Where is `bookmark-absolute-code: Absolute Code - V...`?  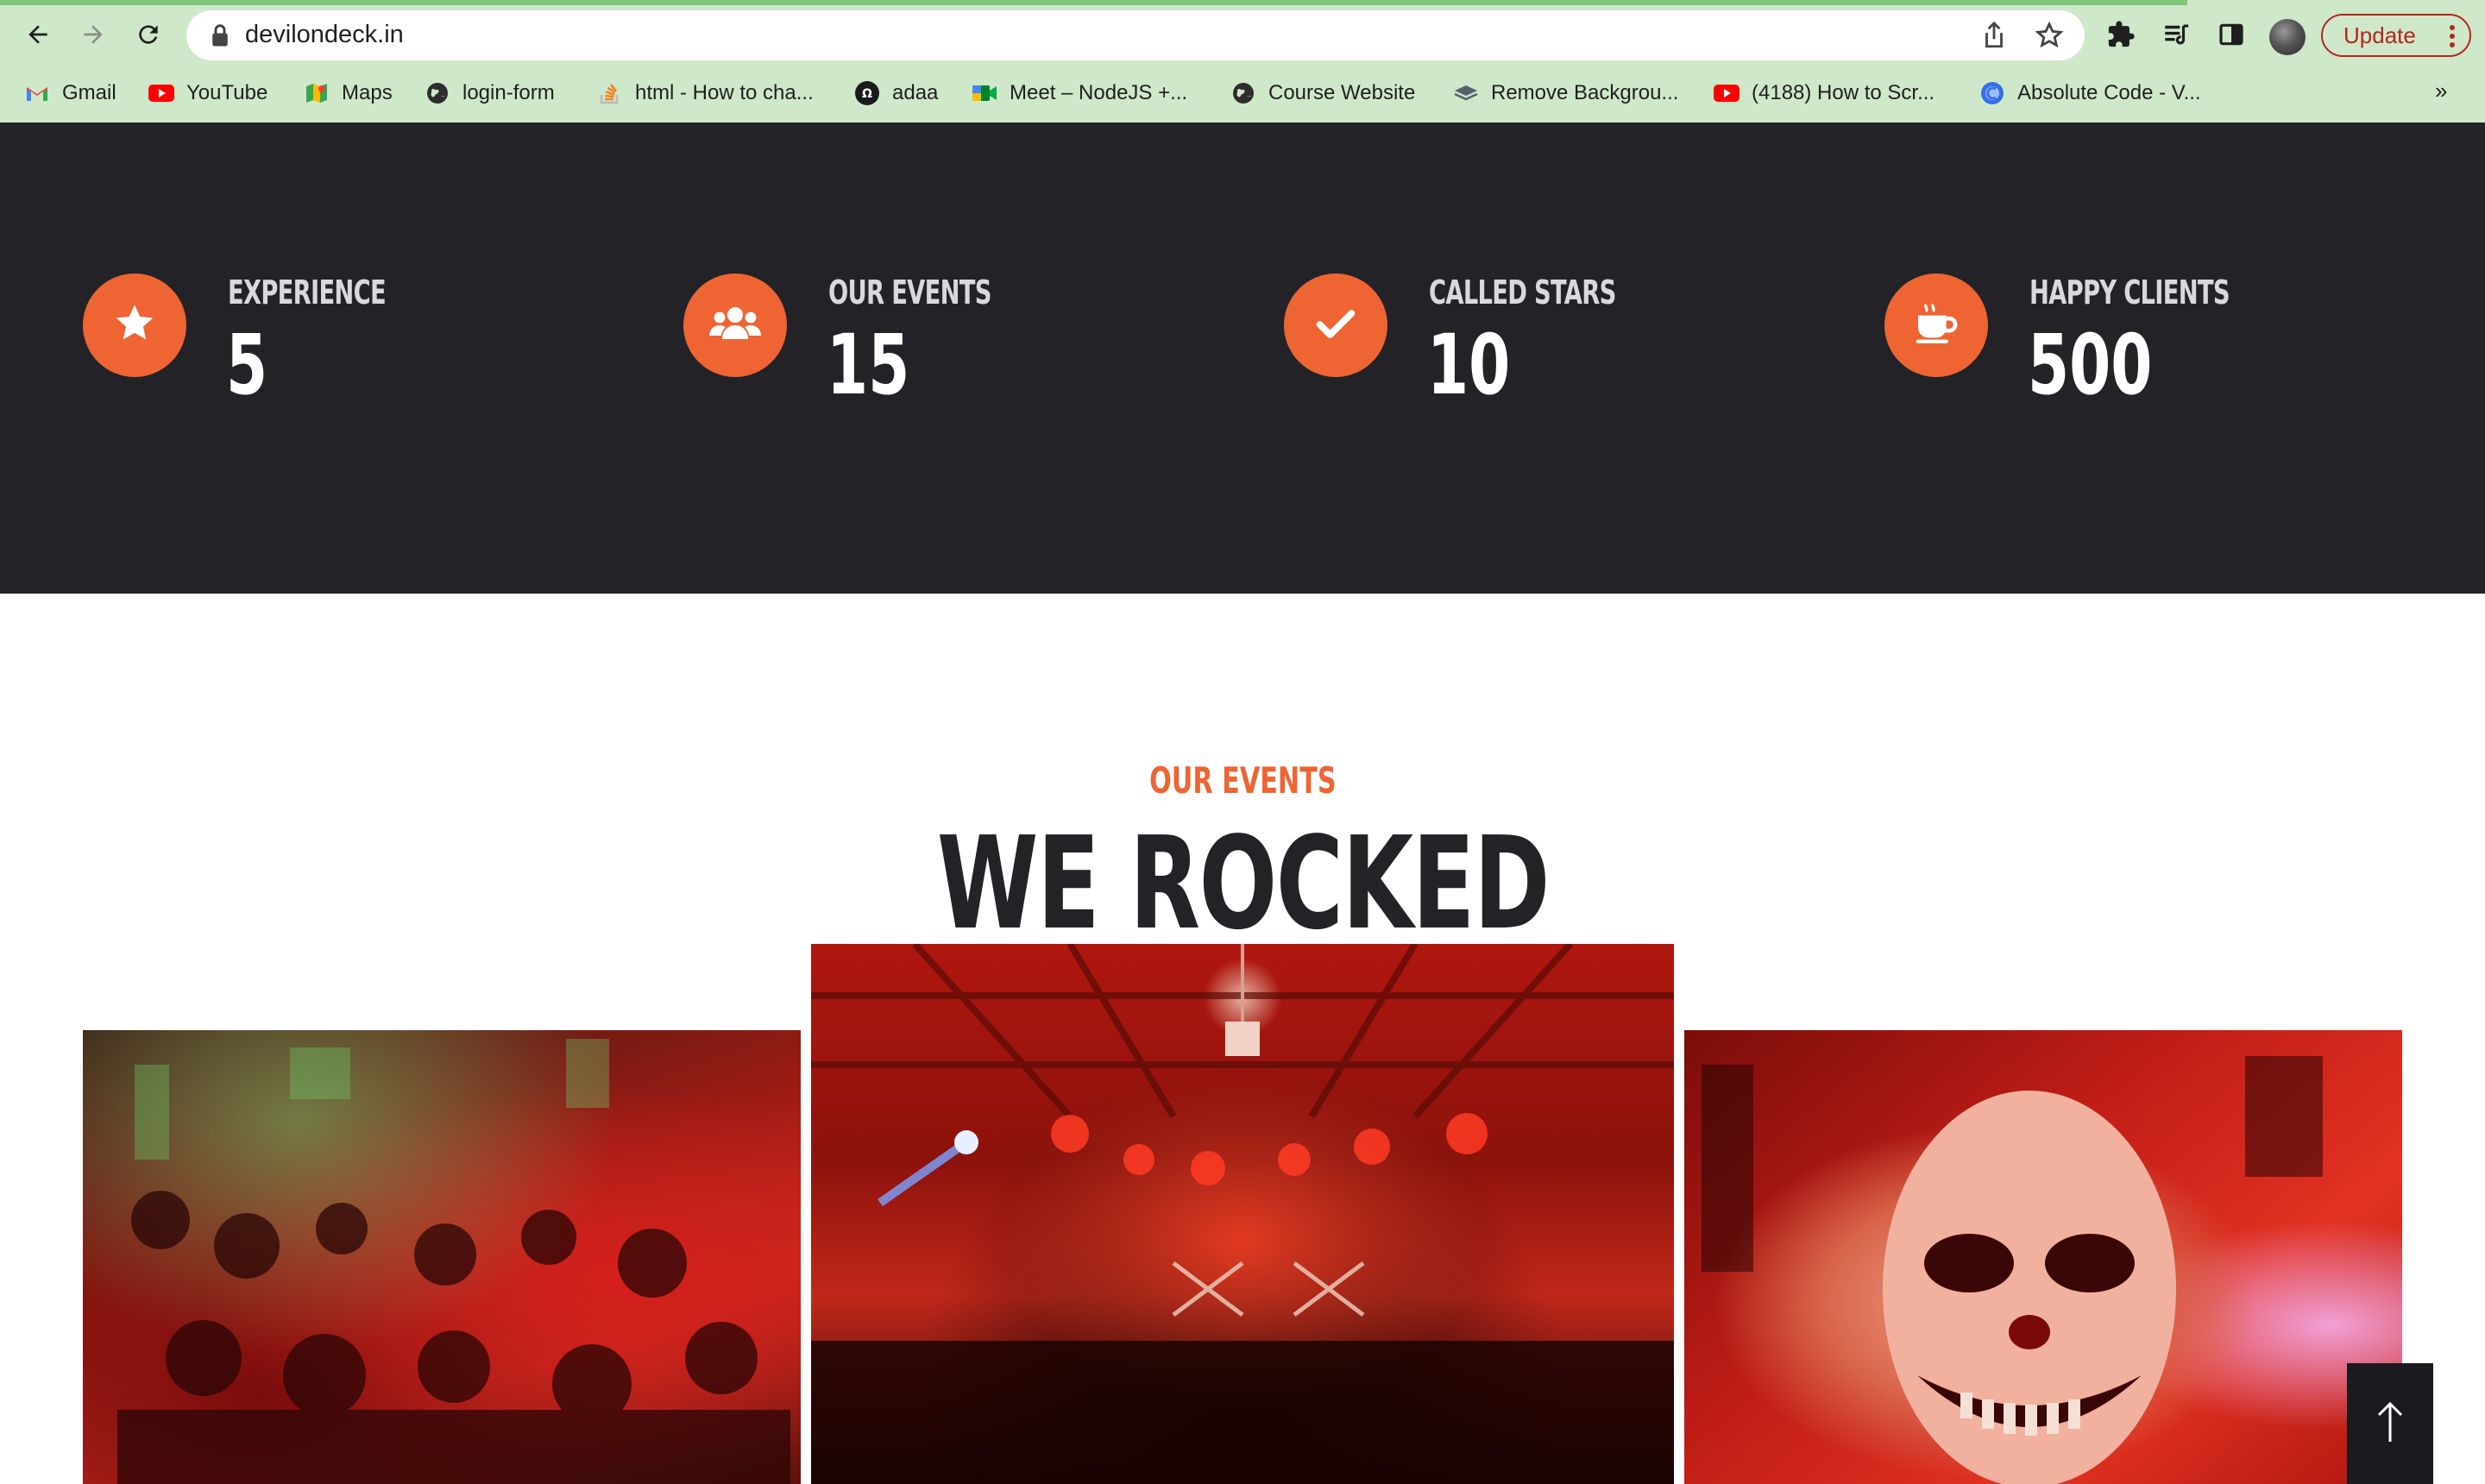 bookmark-absolute-code: Absolute Code - V... is located at coordinates (2090, 93).